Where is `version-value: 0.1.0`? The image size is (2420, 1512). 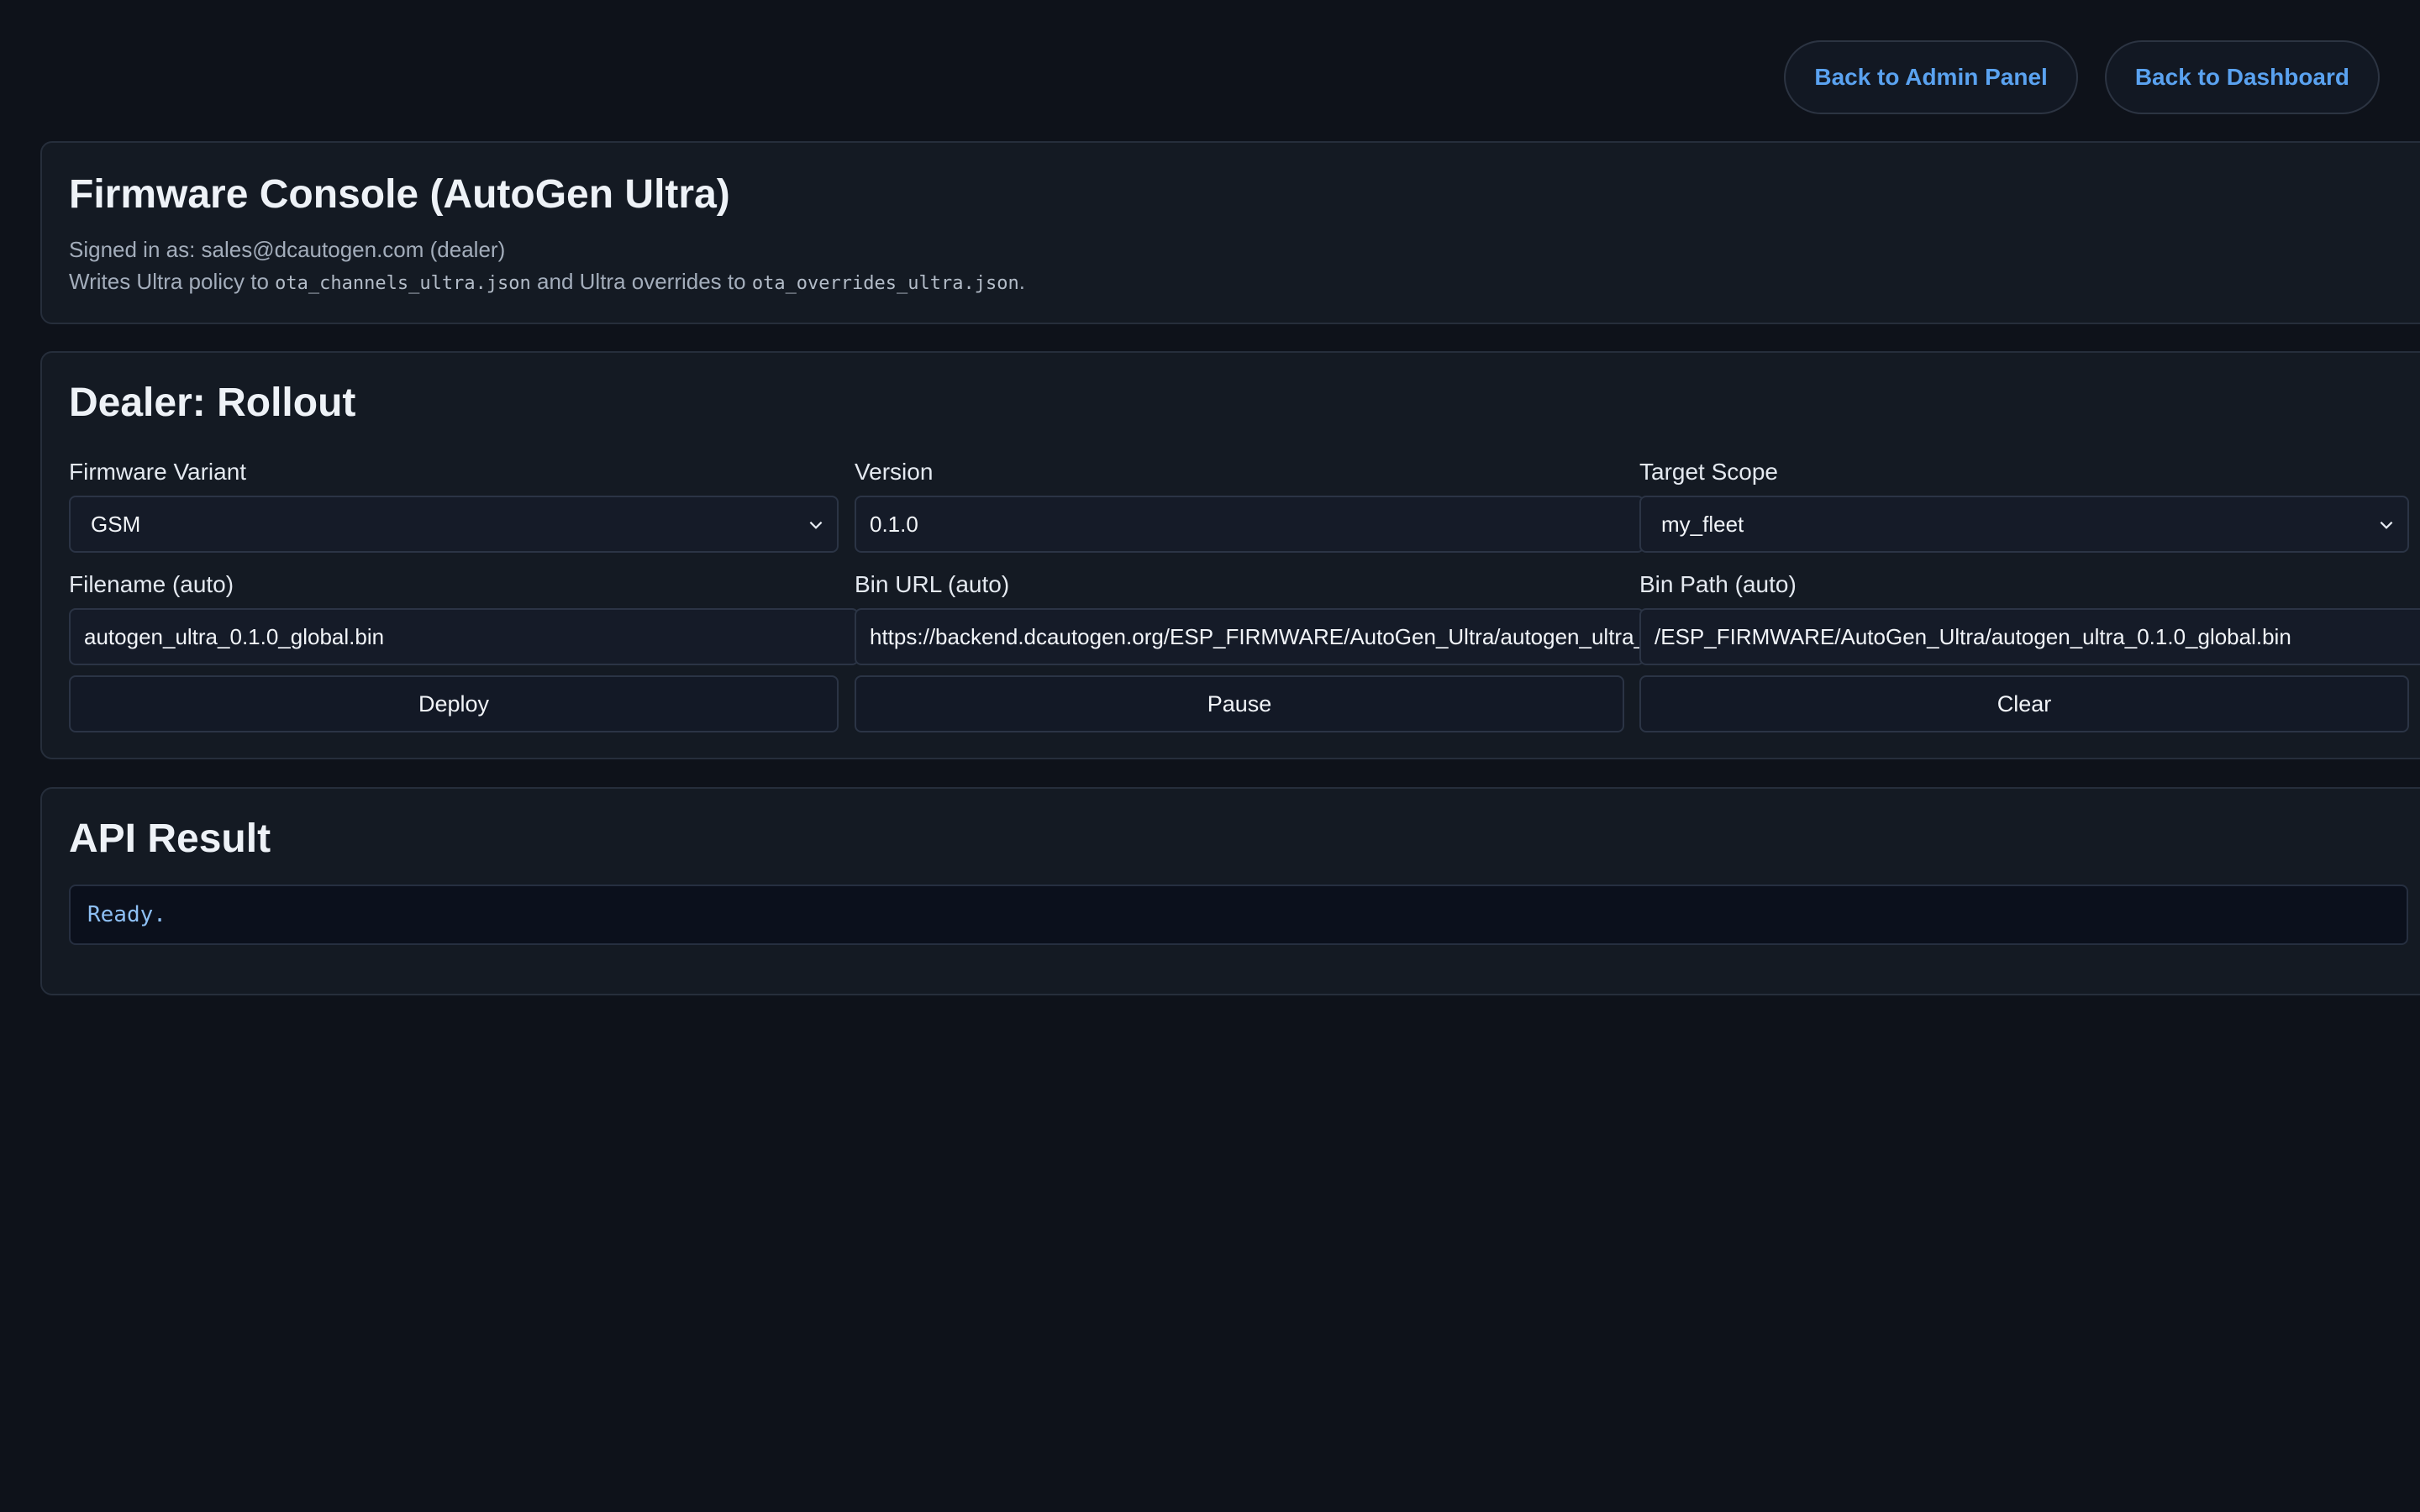 version-value: 0.1.0 is located at coordinates (894, 524).